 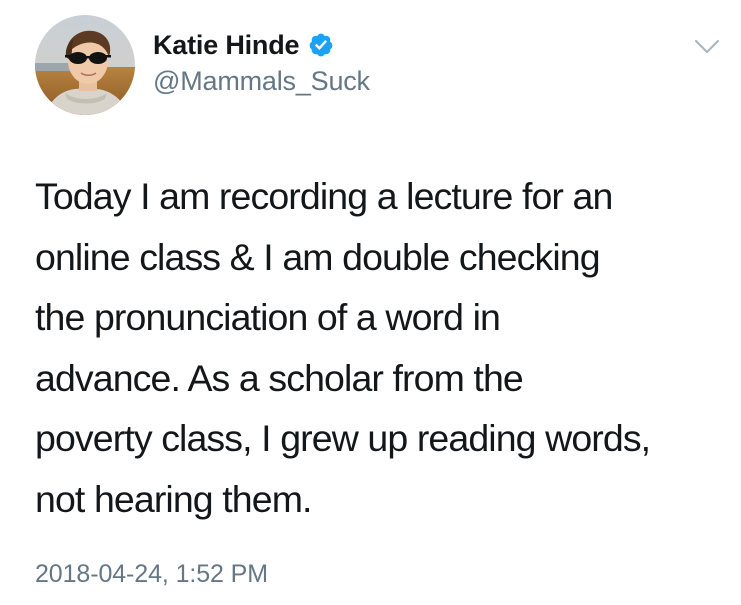 What do you see at coordinates (321, 45) in the screenshot?
I see `verified-badge-icon` at bounding box center [321, 45].